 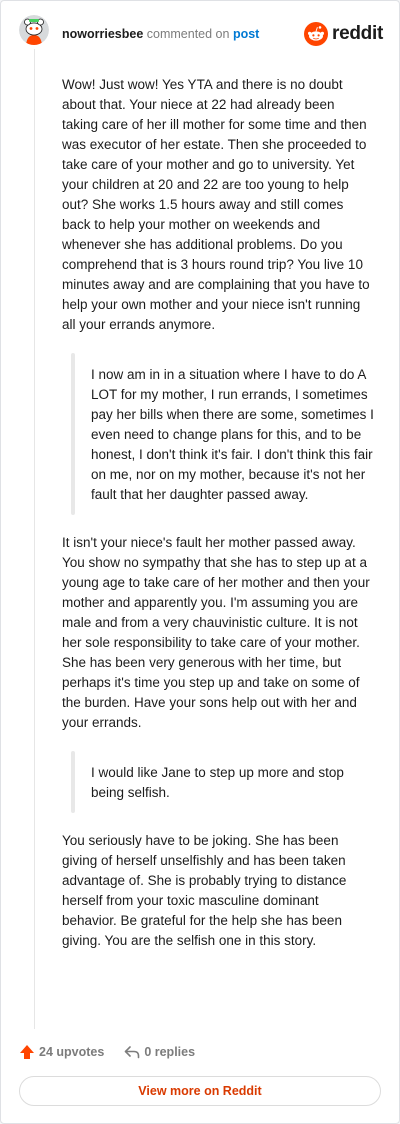 What do you see at coordinates (357, 33) in the screenshot?
I see `reddit-wordmark: reddit` at bounding box center [357, 33].